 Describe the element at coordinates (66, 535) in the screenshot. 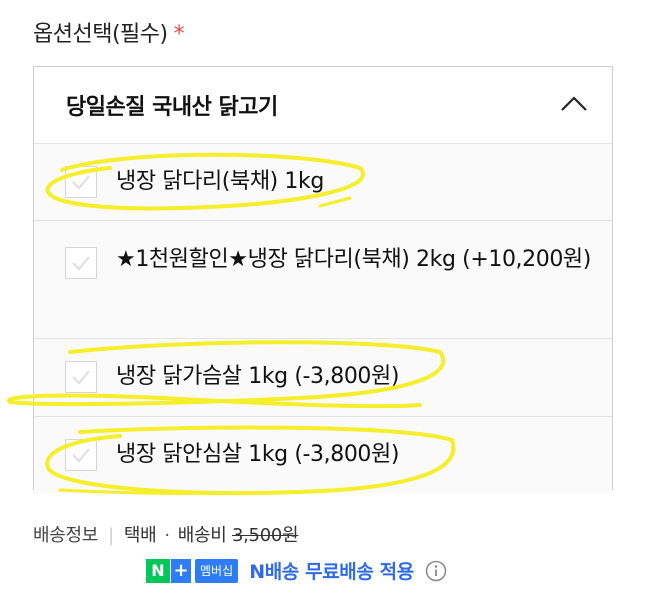

I see `shipping-label: 배송정보` at that location.